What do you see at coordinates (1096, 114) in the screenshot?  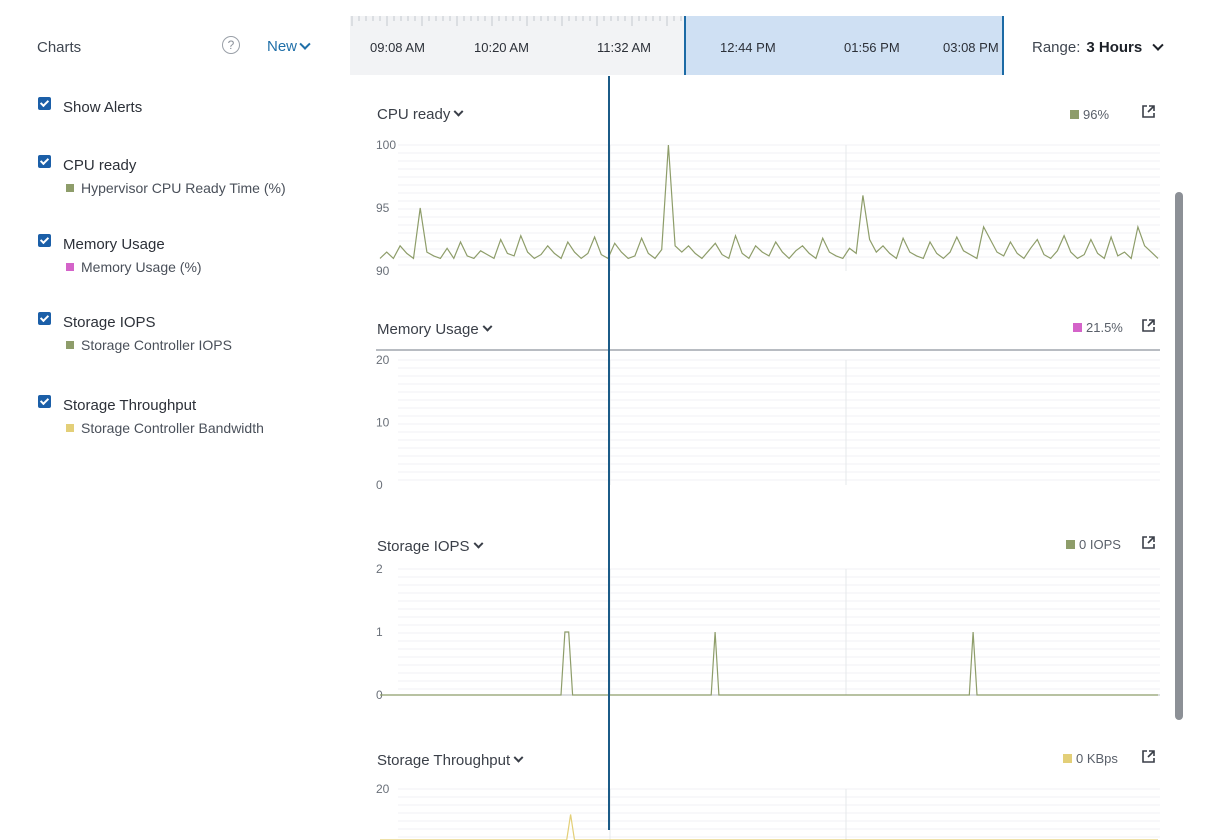 I see `current-value-label: 96%` at bounding box center [1096, 114].